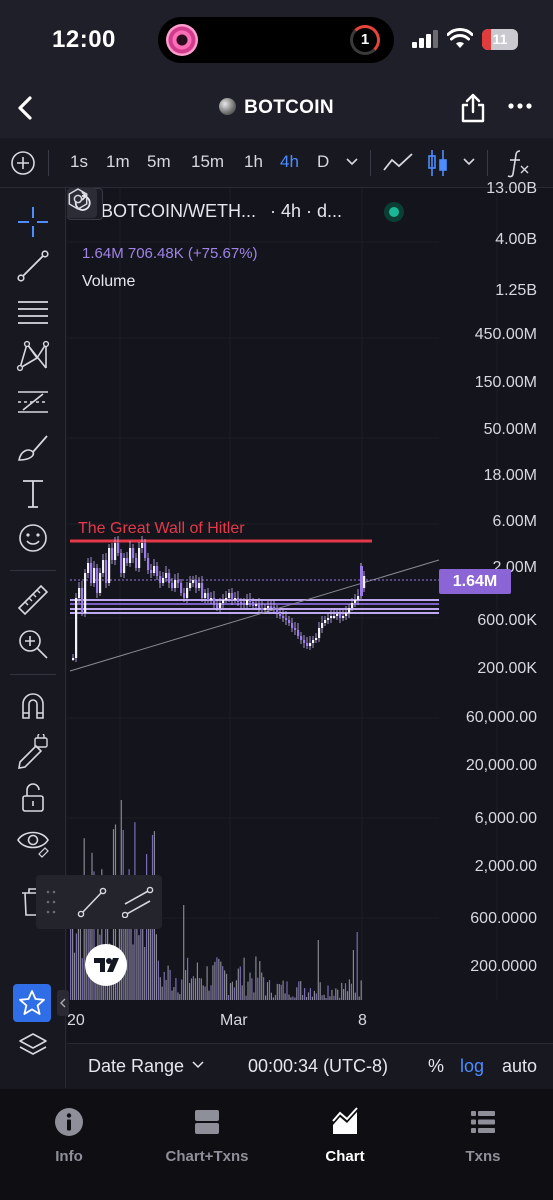 This screenshot has width=553, height=1200. What do you see at coordinates (136, 1066) in the screenshot?
I see `date-range-button: Date Range` at bounding box center [136, 1066].